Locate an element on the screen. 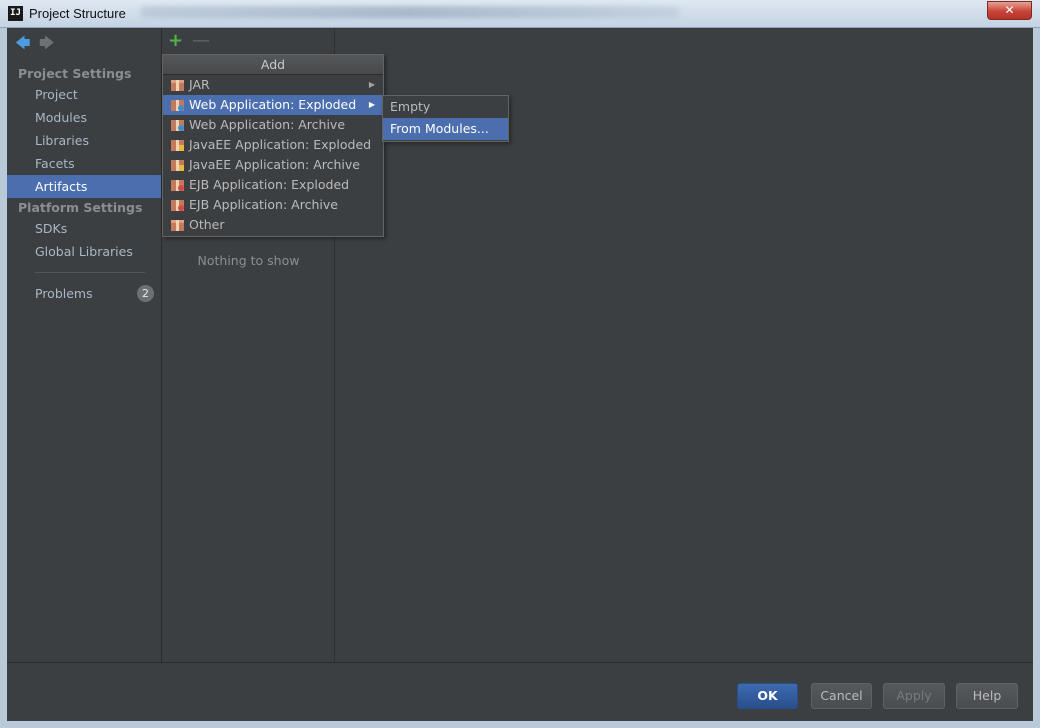 Image resolution: width=1040 pixels, height=728 pixels. problems-count-badge: 2 is located at coordinates (145, 293).